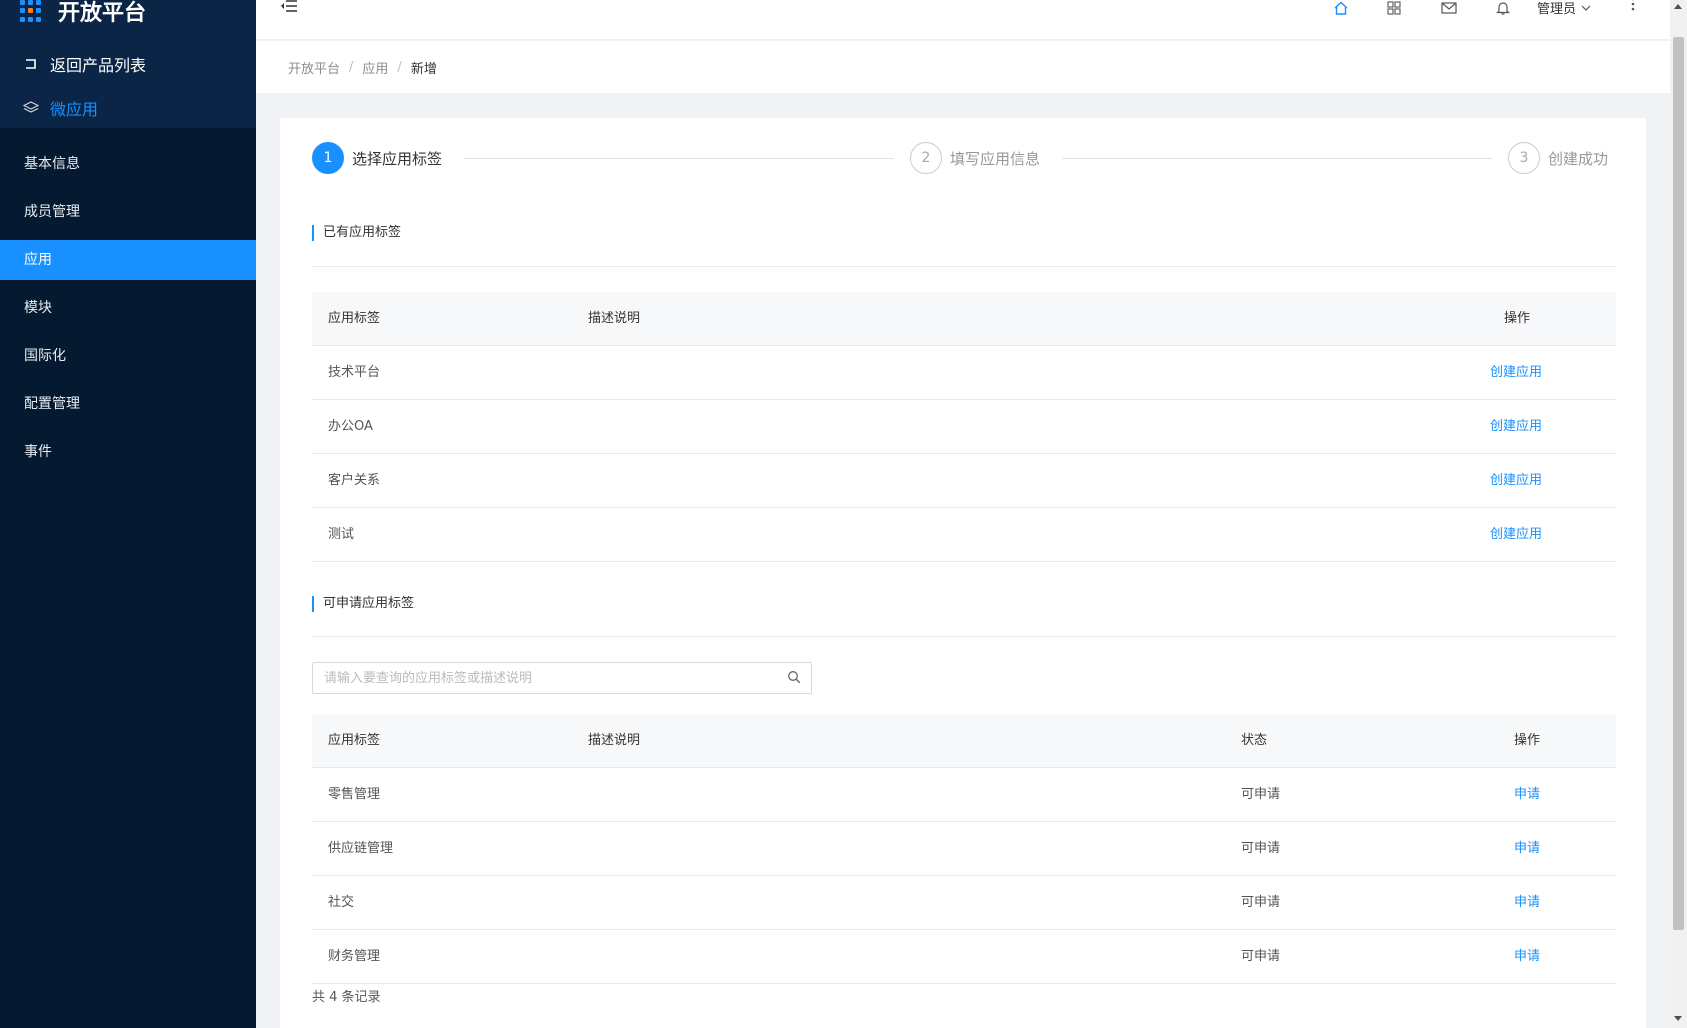 This screenshot has height=1028, width=1687. Describe the element at coordinates (354, 956) in the screenshot. I see `row-tag: 财务管理` at that location.